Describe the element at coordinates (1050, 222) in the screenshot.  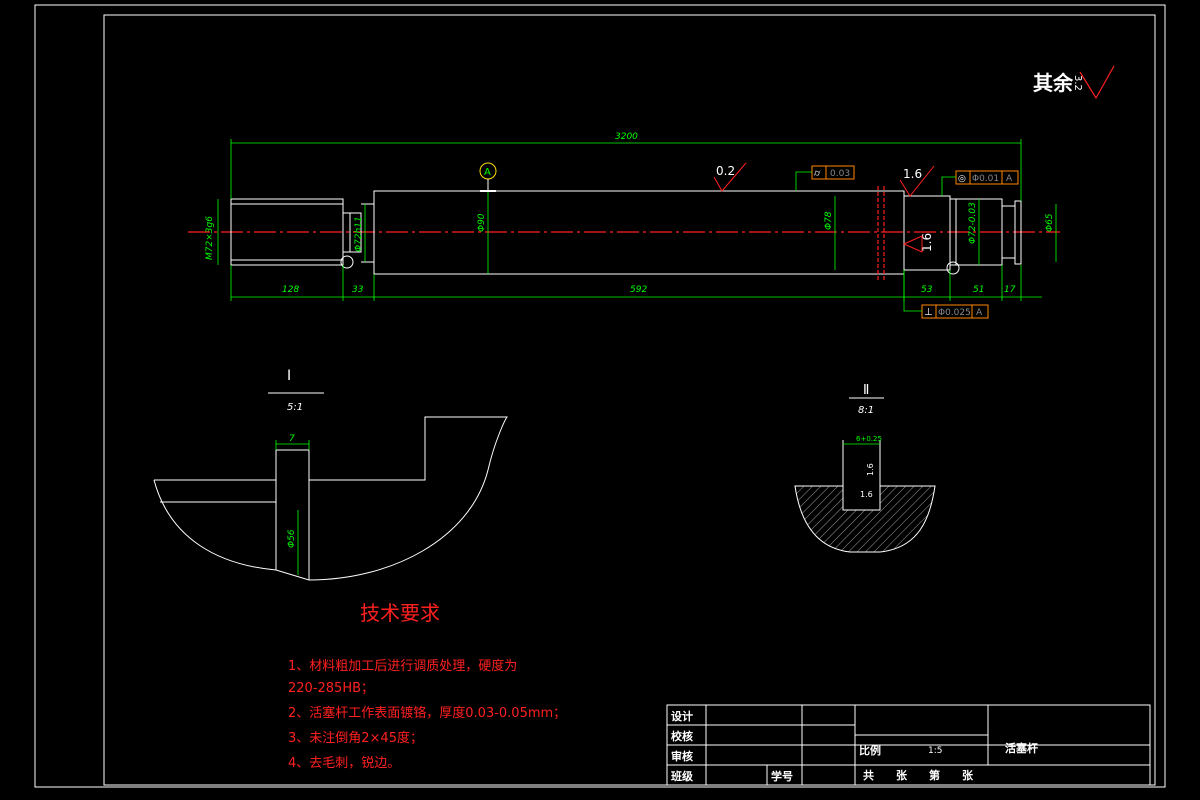
I see `dim-65: Φ65` at that location.